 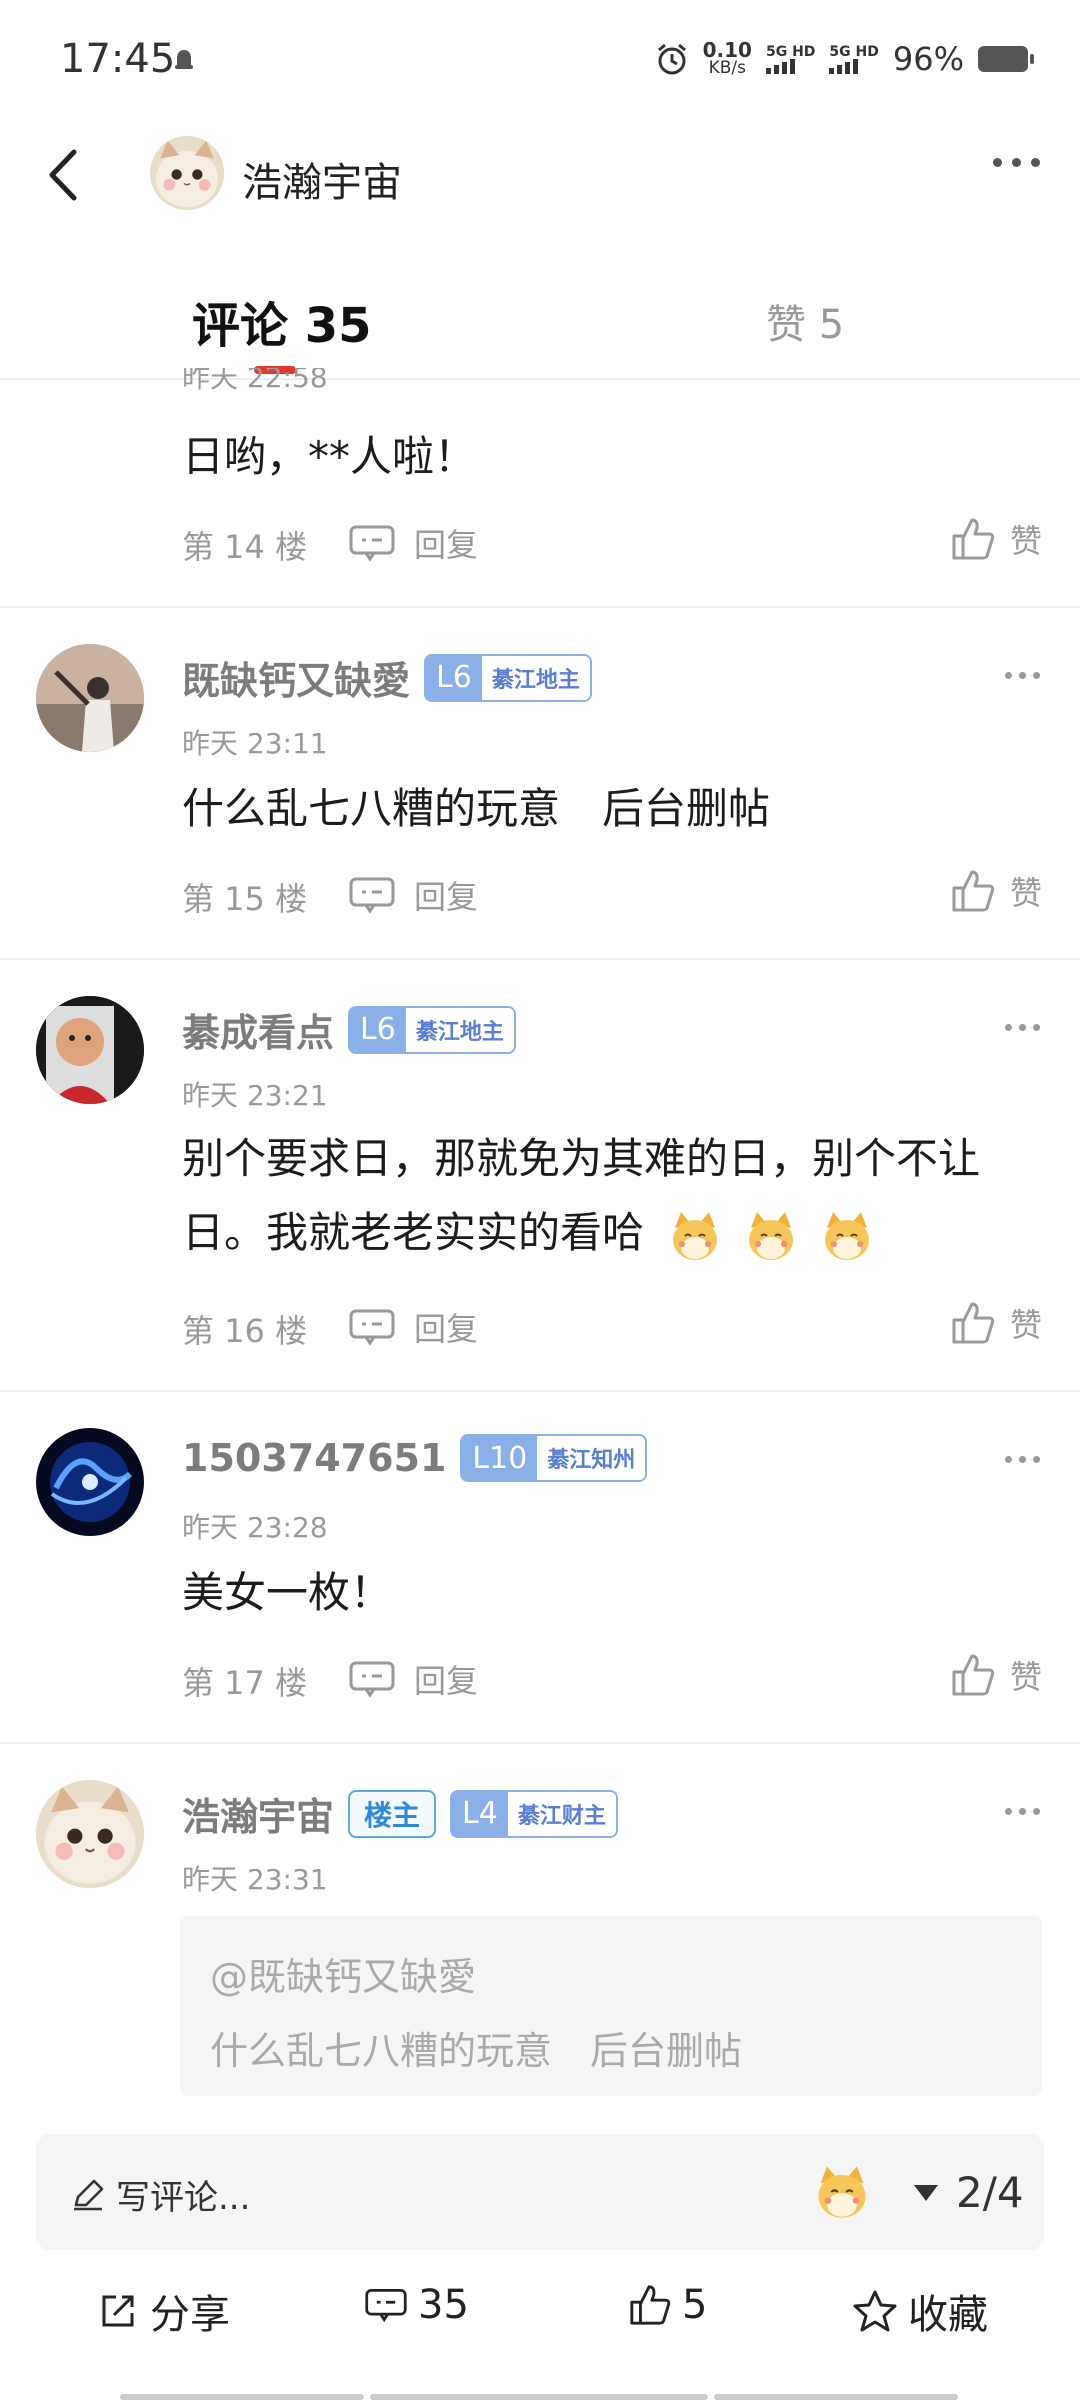 I want to click on like-post-button: 5, so click(x=667, y=2305).